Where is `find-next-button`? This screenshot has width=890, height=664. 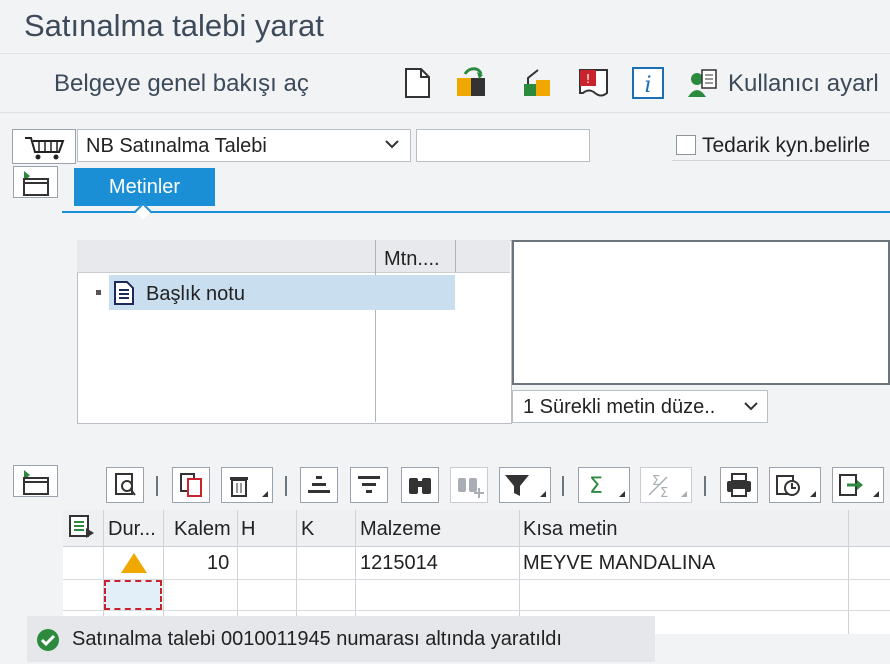 find-next-button is located at coordinates (469, 485).